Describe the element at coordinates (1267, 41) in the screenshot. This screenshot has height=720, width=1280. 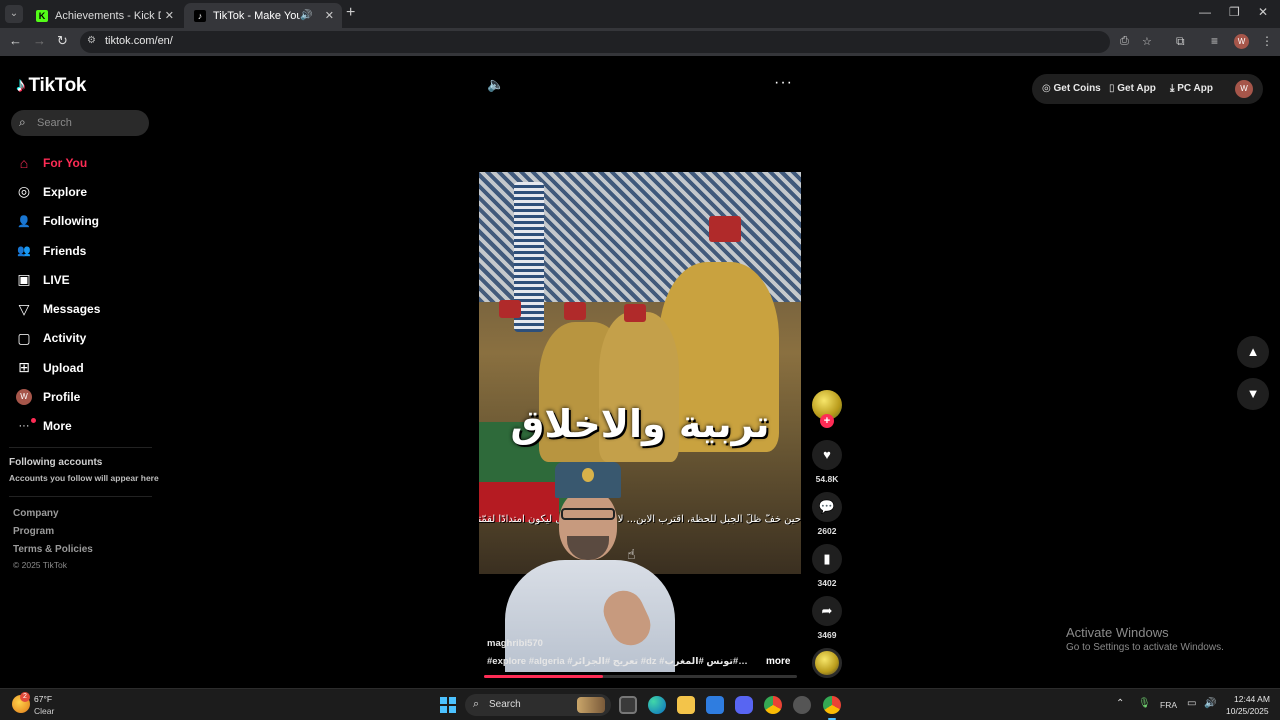
I see `browser-menu-icon: ⋮` at that location.